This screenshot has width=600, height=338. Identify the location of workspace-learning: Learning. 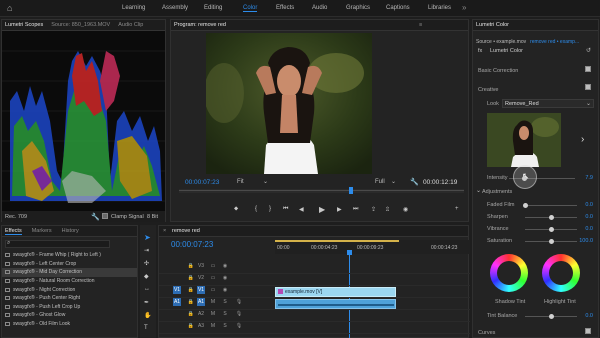
(133, 8).